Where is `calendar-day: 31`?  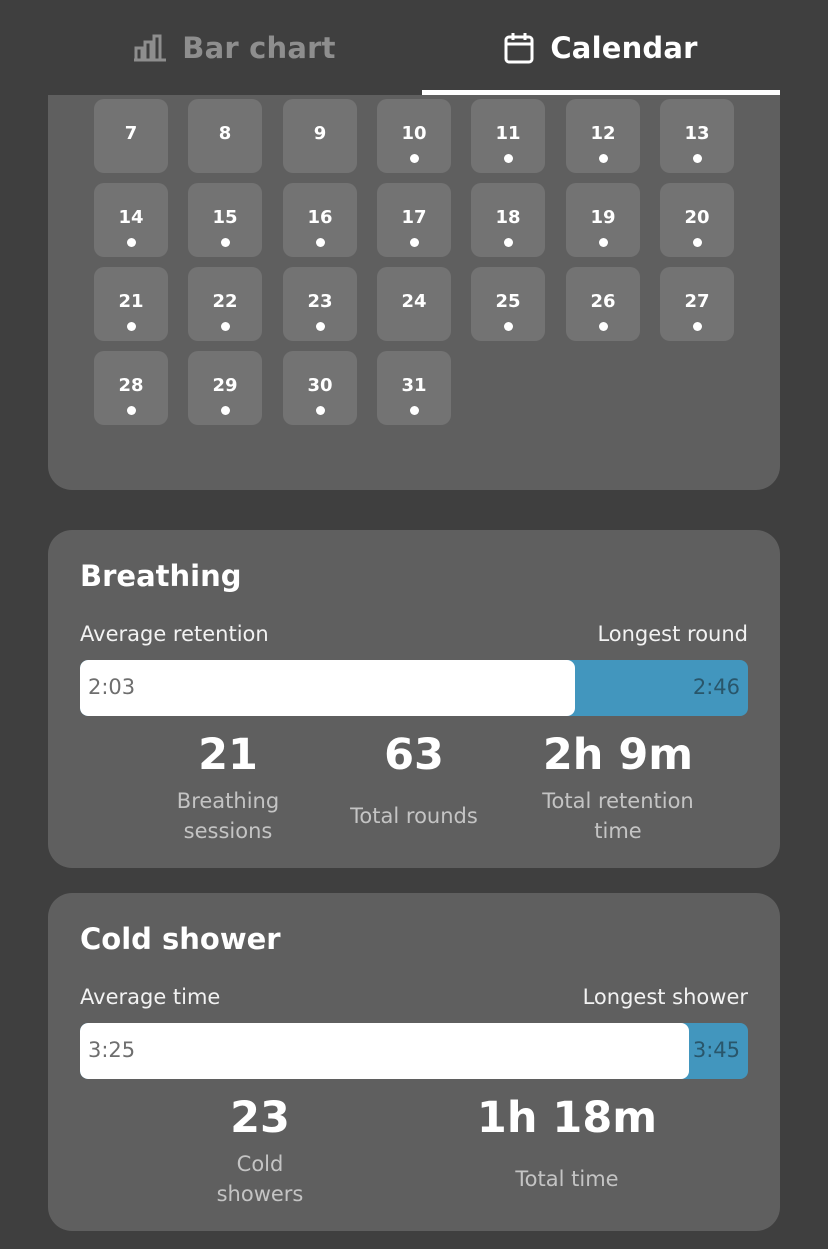
calendar-day: 31 is located at coordinates (414, 388).